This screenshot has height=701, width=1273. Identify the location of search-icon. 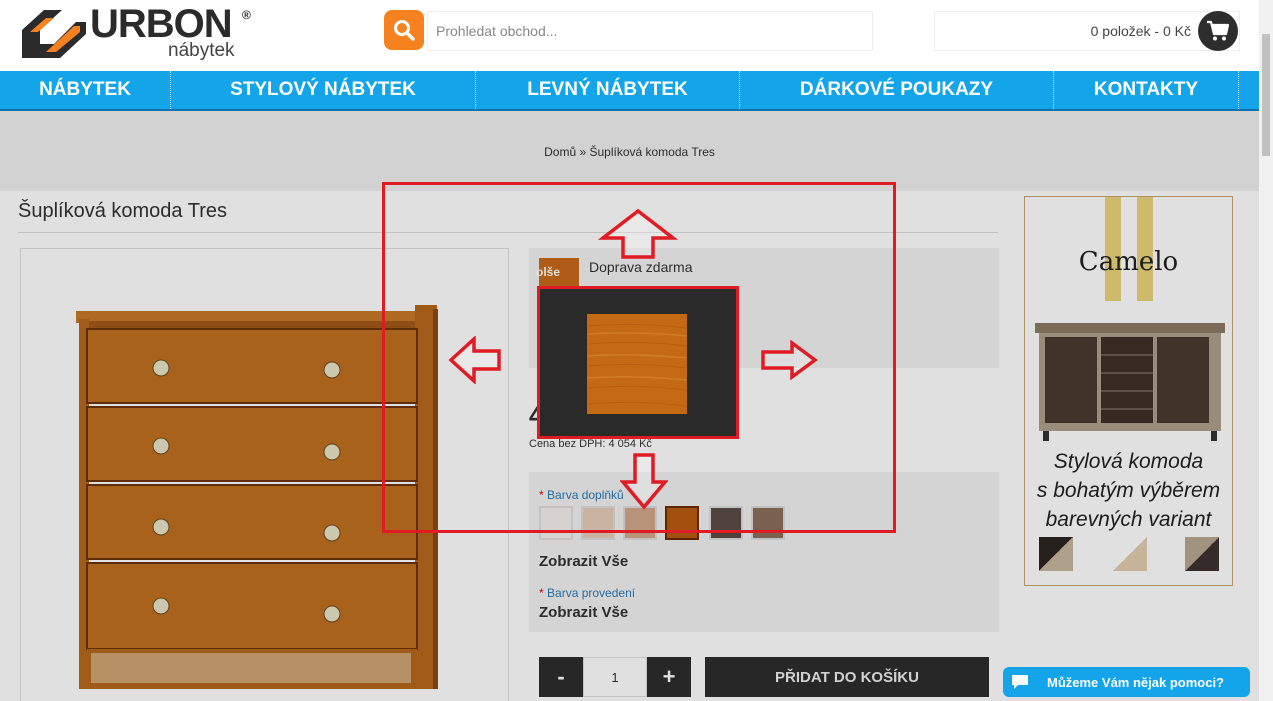
(404, 30).